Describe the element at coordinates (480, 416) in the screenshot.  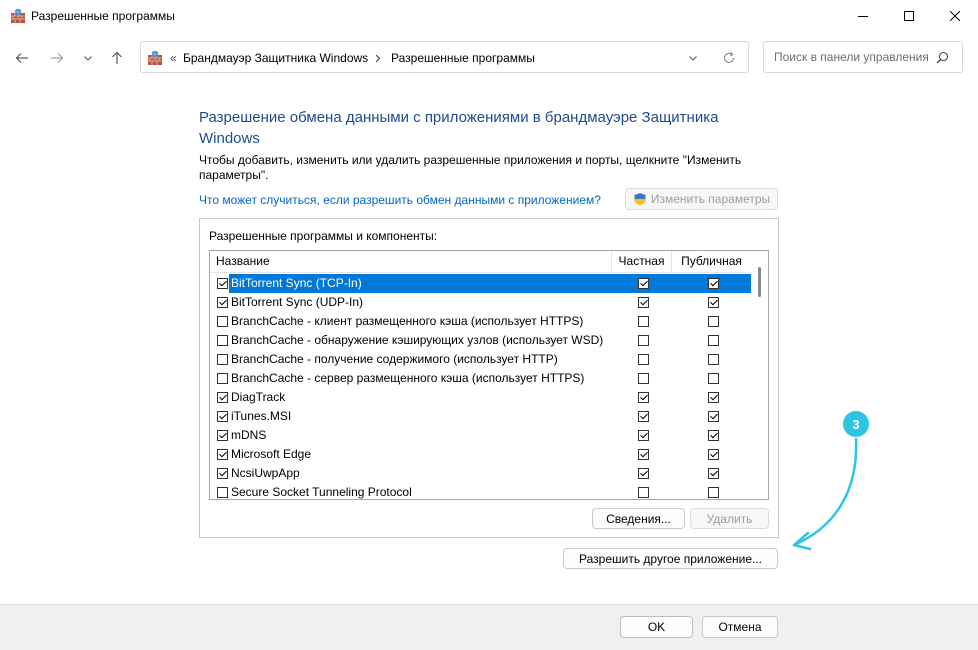
I see `table-row: iTunes.MSI` at that location.